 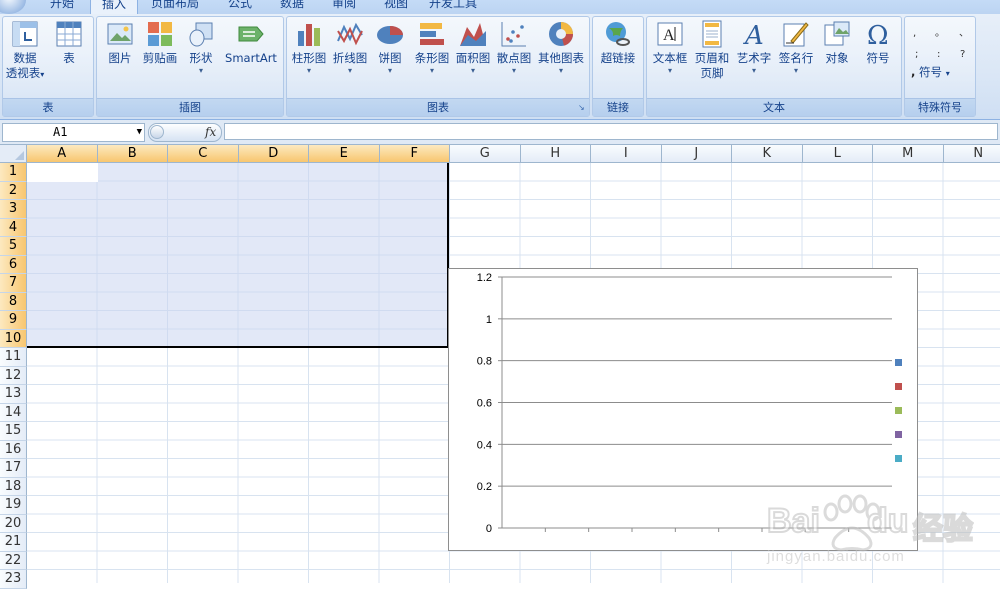 I want to click on smartart-button: SmartArt, so click(x=251, y=42).